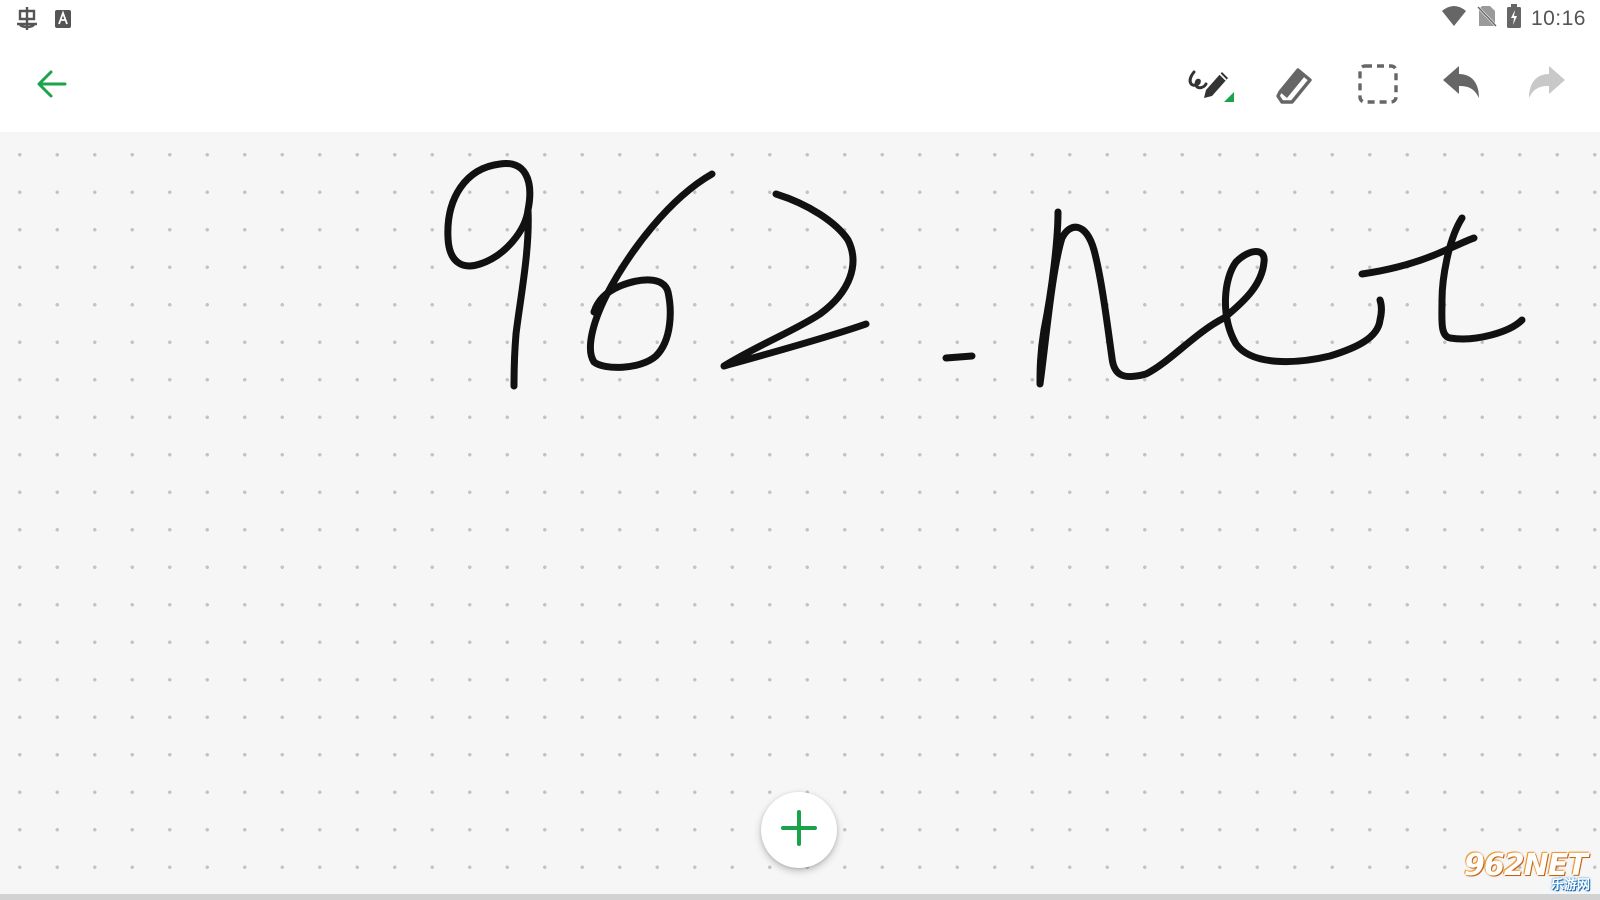  What do you see at coordinates (1132, 298) in the screenshot?
I see `ink-stroke-n` at bounding box center [1132, 298].